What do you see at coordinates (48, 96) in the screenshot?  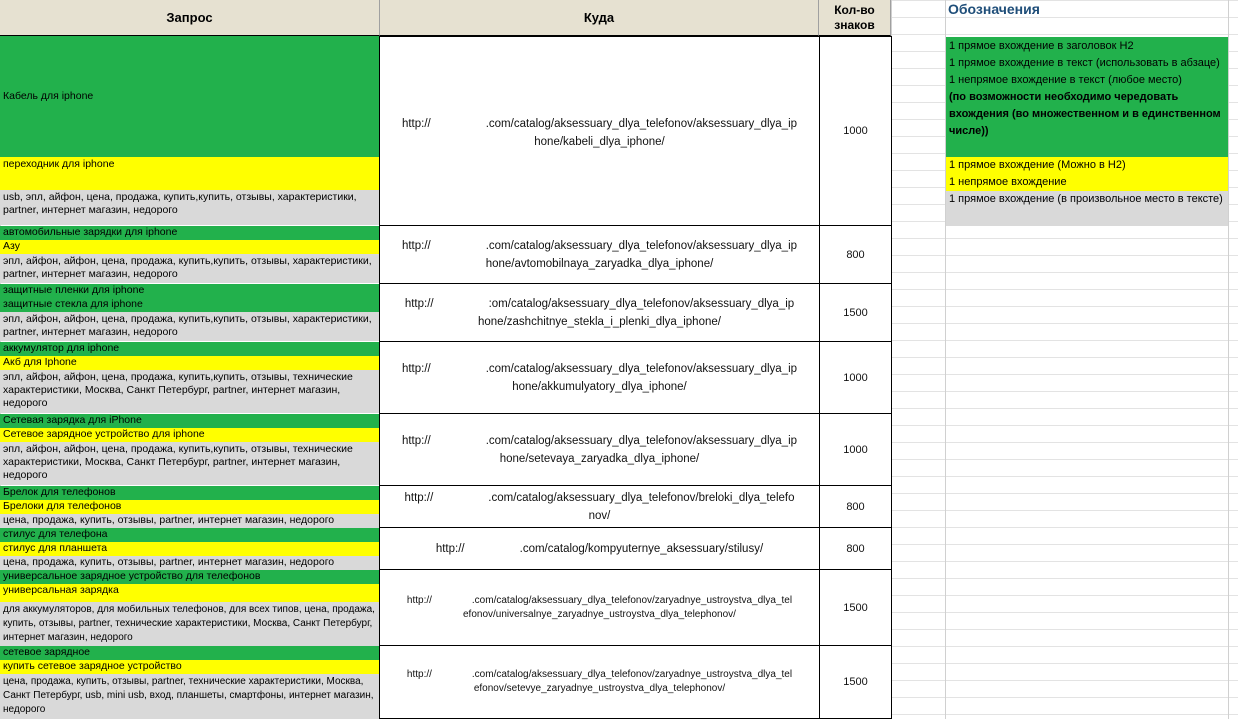 I see `query-text: Кабель для iphone` at bounding box center [48, 96].